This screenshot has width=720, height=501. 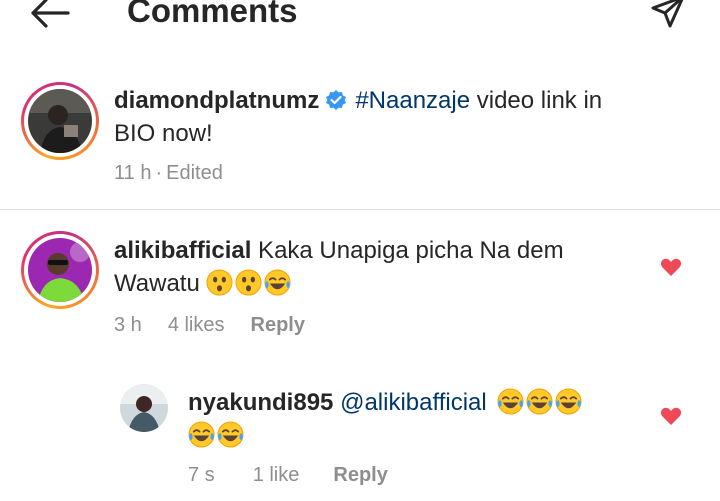 What do you see at coordinates (418, 419) in the screenshot?
I see `comment-text: nyakundi895 @alikibafficial` at bounding box center [418, 419].